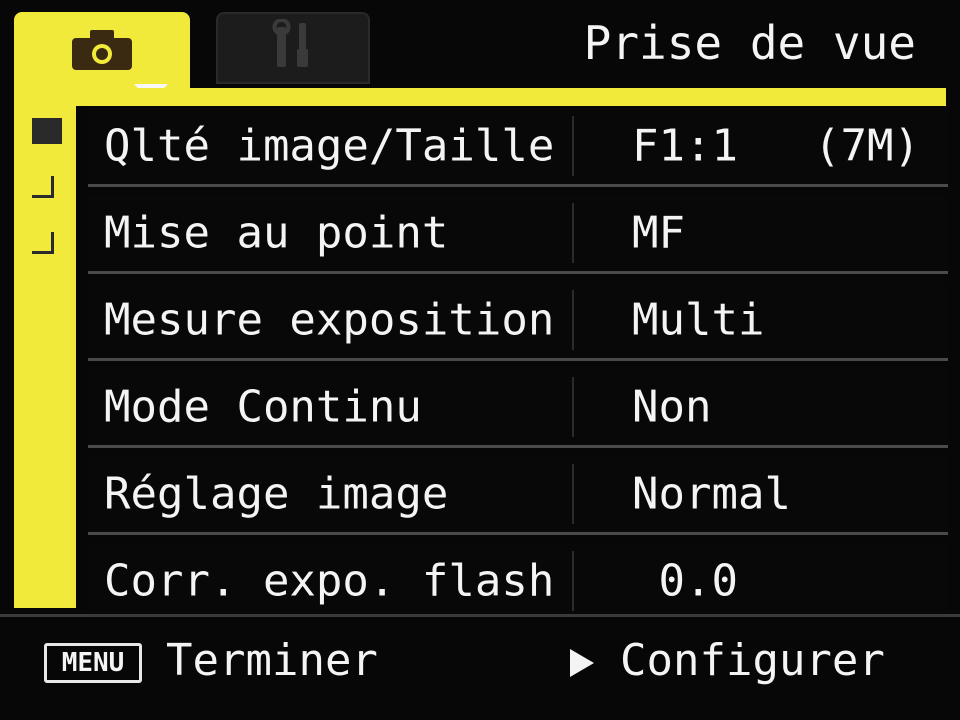 This screenshot has height=720, width=960. Describe the element at coordinates (582, 663) in the screenshot. I see `arrow-right-icon` at that location.